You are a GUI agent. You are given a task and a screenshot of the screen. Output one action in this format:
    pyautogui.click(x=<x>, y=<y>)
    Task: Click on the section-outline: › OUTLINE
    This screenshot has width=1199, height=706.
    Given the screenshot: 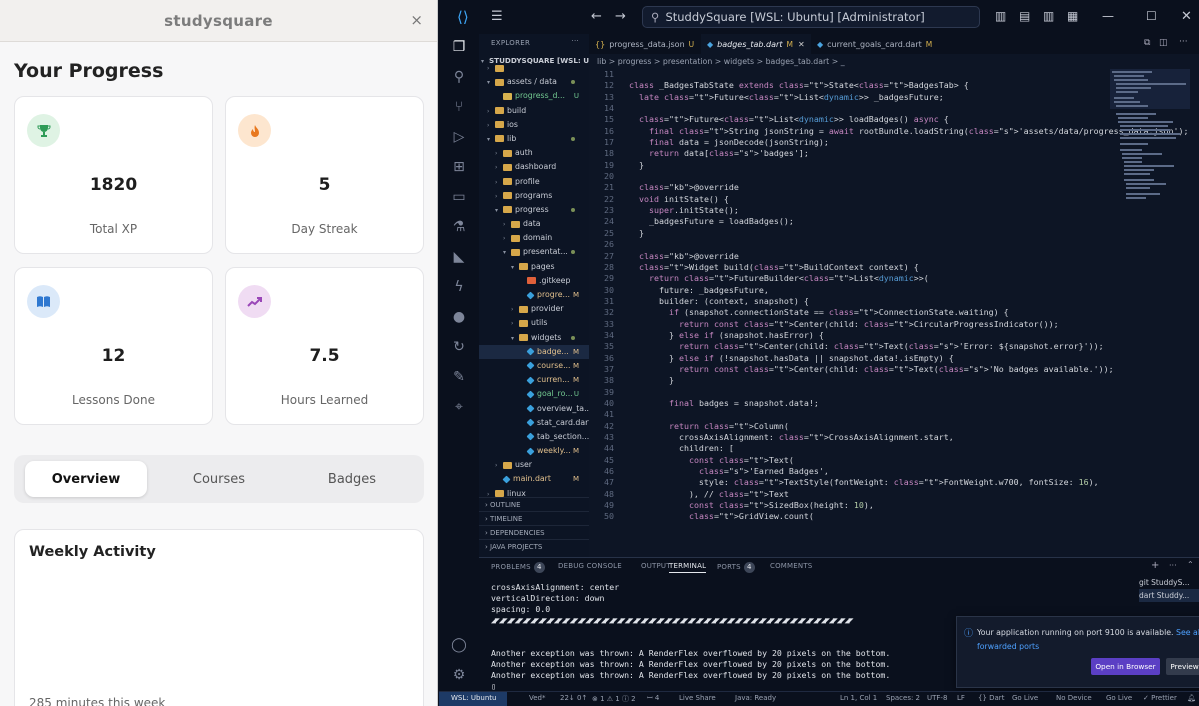 What is the action you would take?
    pyautogui.click(x=534, y=504)
    